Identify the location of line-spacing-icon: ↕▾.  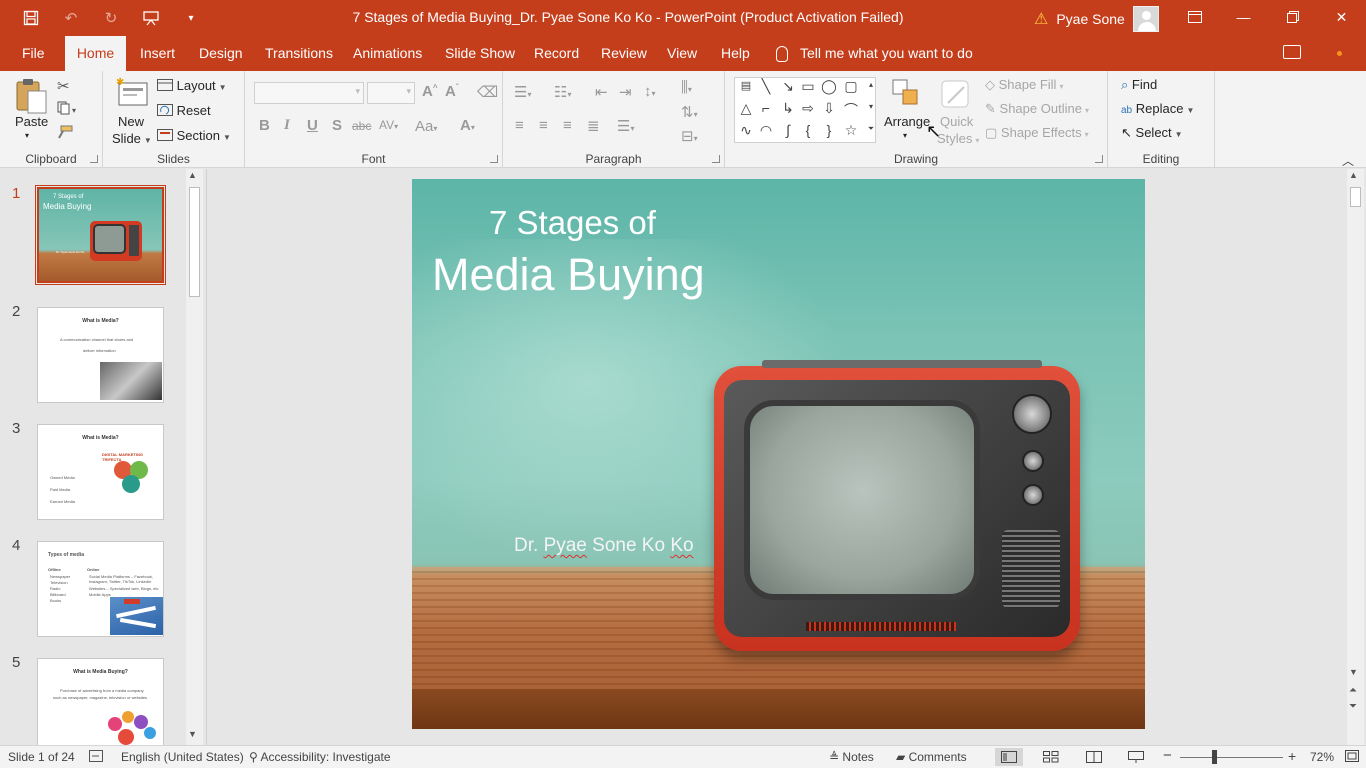
(650, 91).